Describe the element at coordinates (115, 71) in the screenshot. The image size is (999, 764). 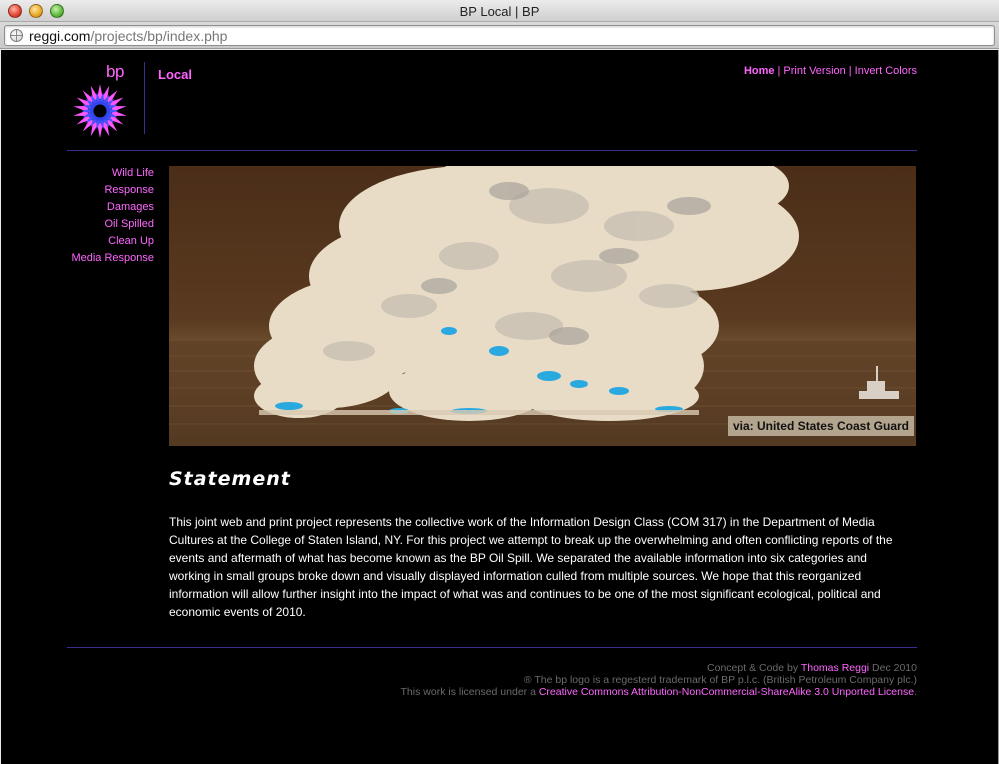
I see `logo-text: bp` at that location.